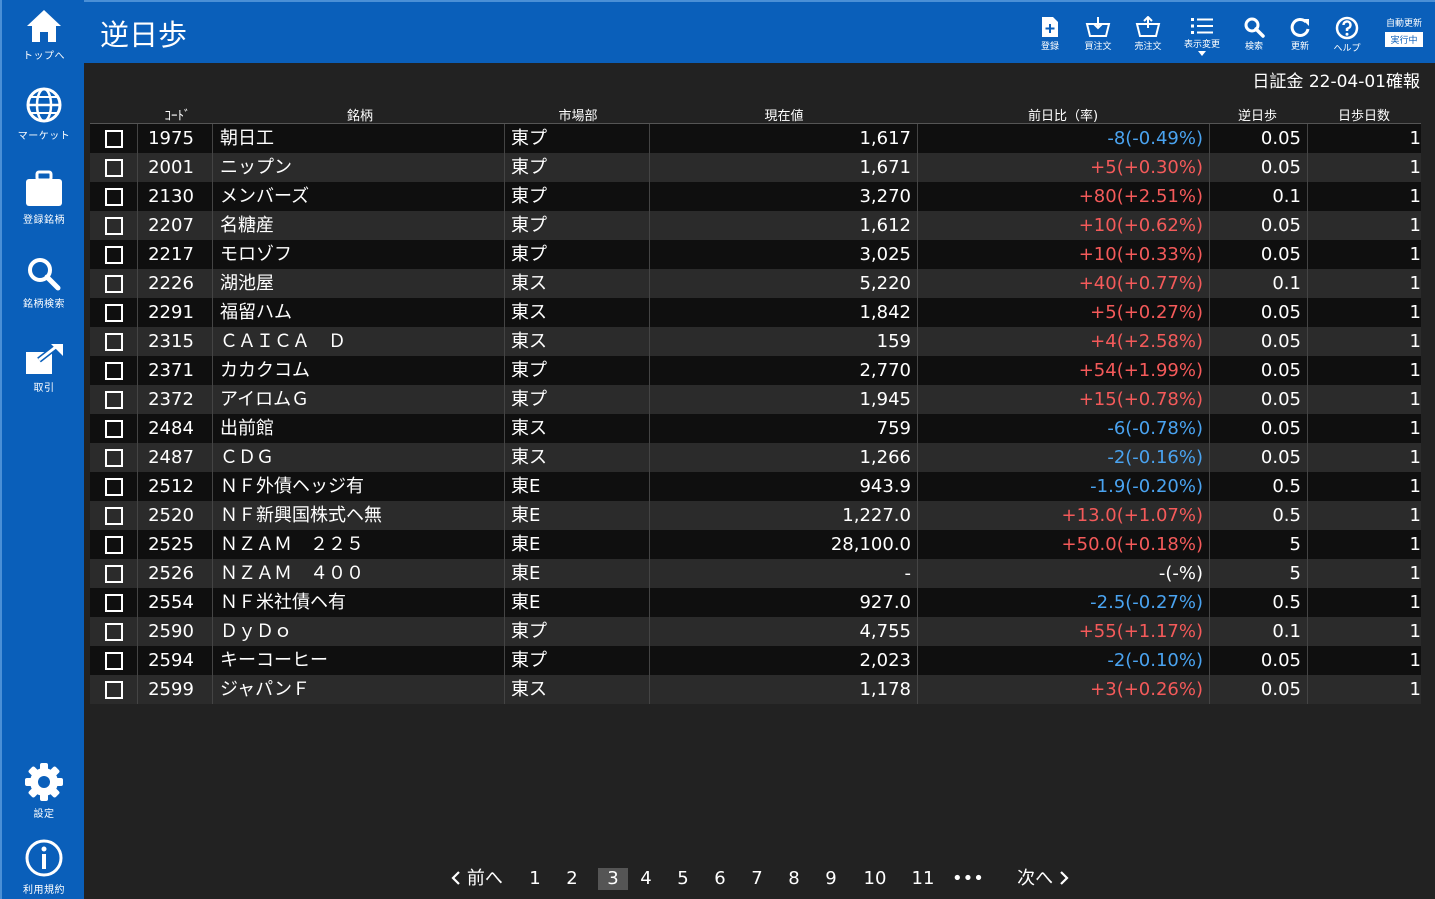 Image resolution: width=1435 pixels, height=899 pixels. Describe the element at coordinates (44, 368) in the screenshot. I see `sidebar-item-trade: 取引` at that location.